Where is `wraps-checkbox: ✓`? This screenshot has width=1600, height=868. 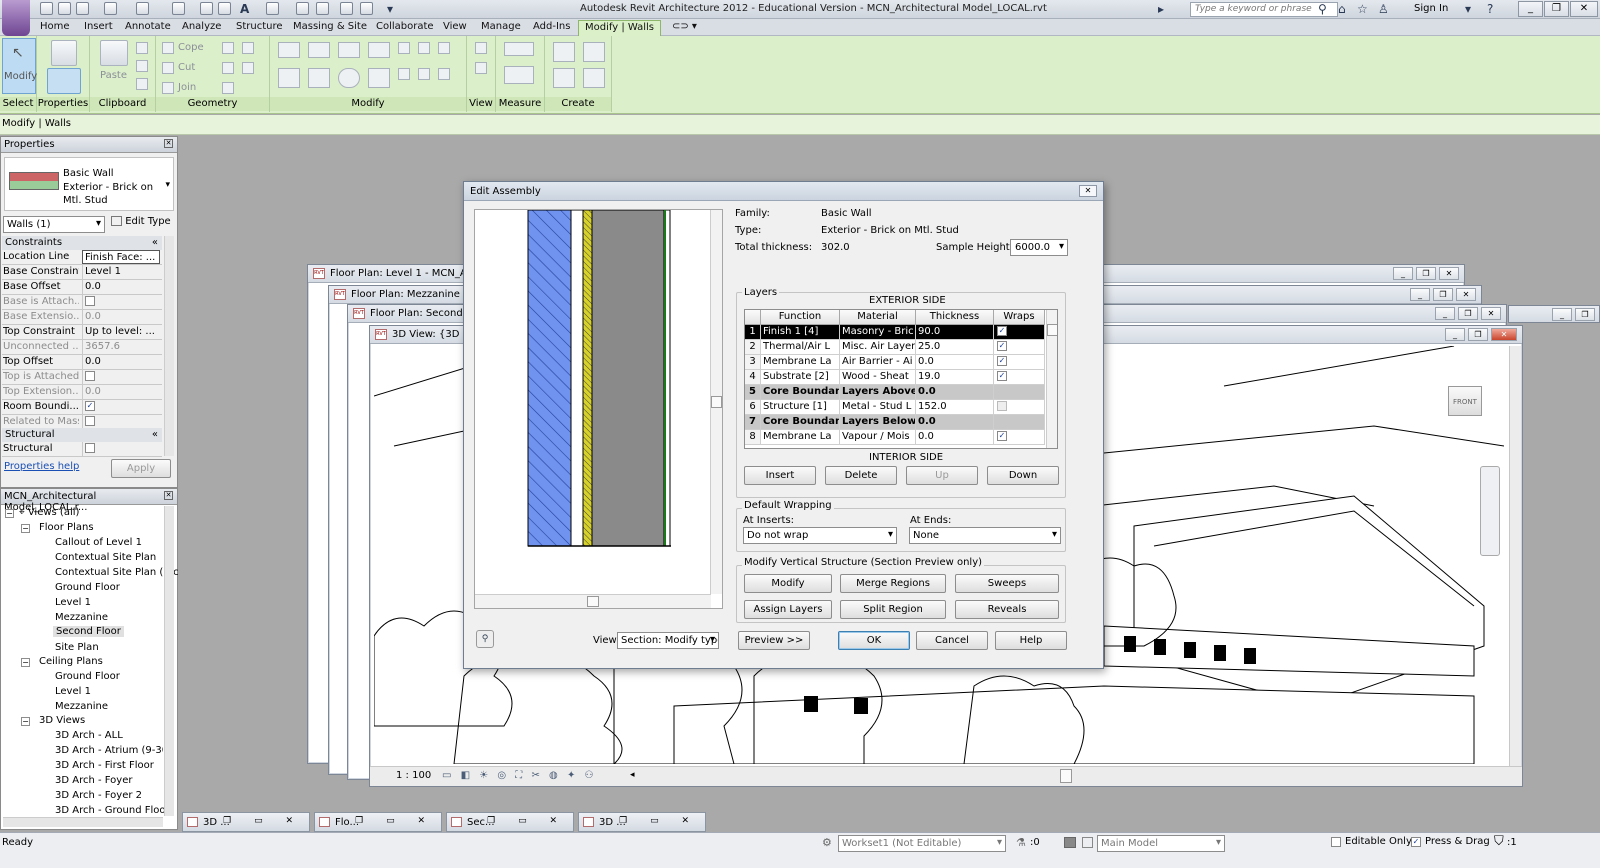
wraps-checkbox: ✓ is located at coordinates (1002, 331).